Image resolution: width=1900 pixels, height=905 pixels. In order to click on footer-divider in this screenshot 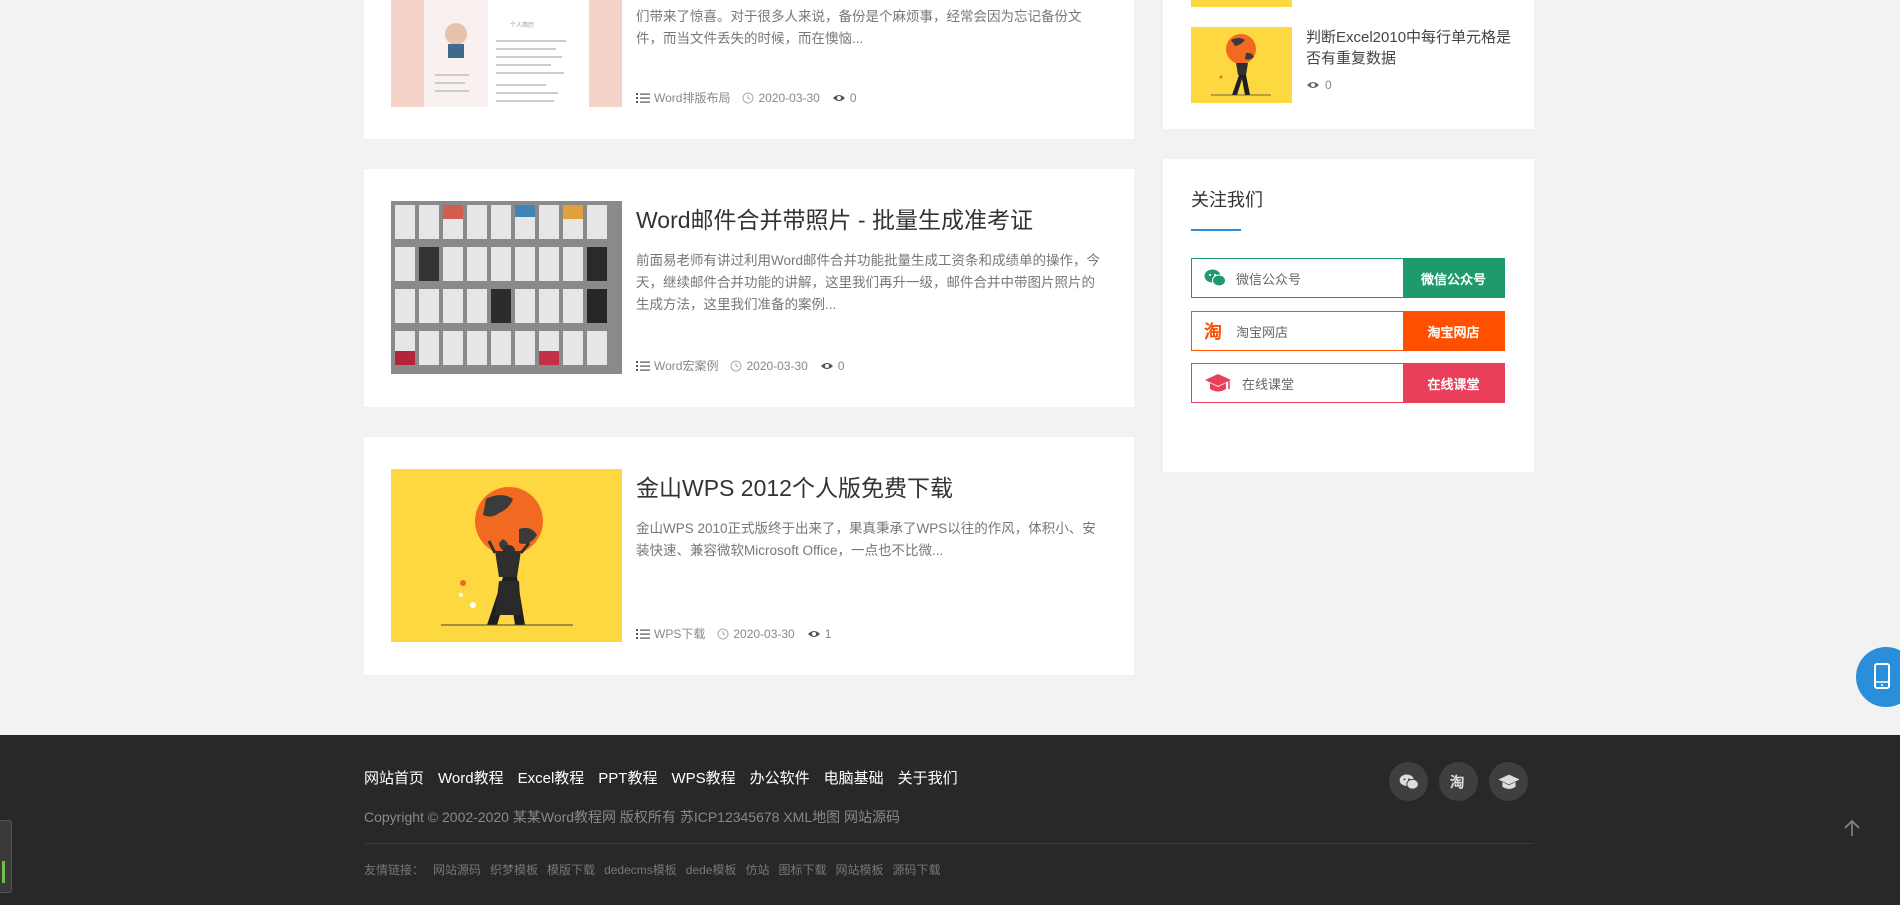, I will do `click(949, 843)`.